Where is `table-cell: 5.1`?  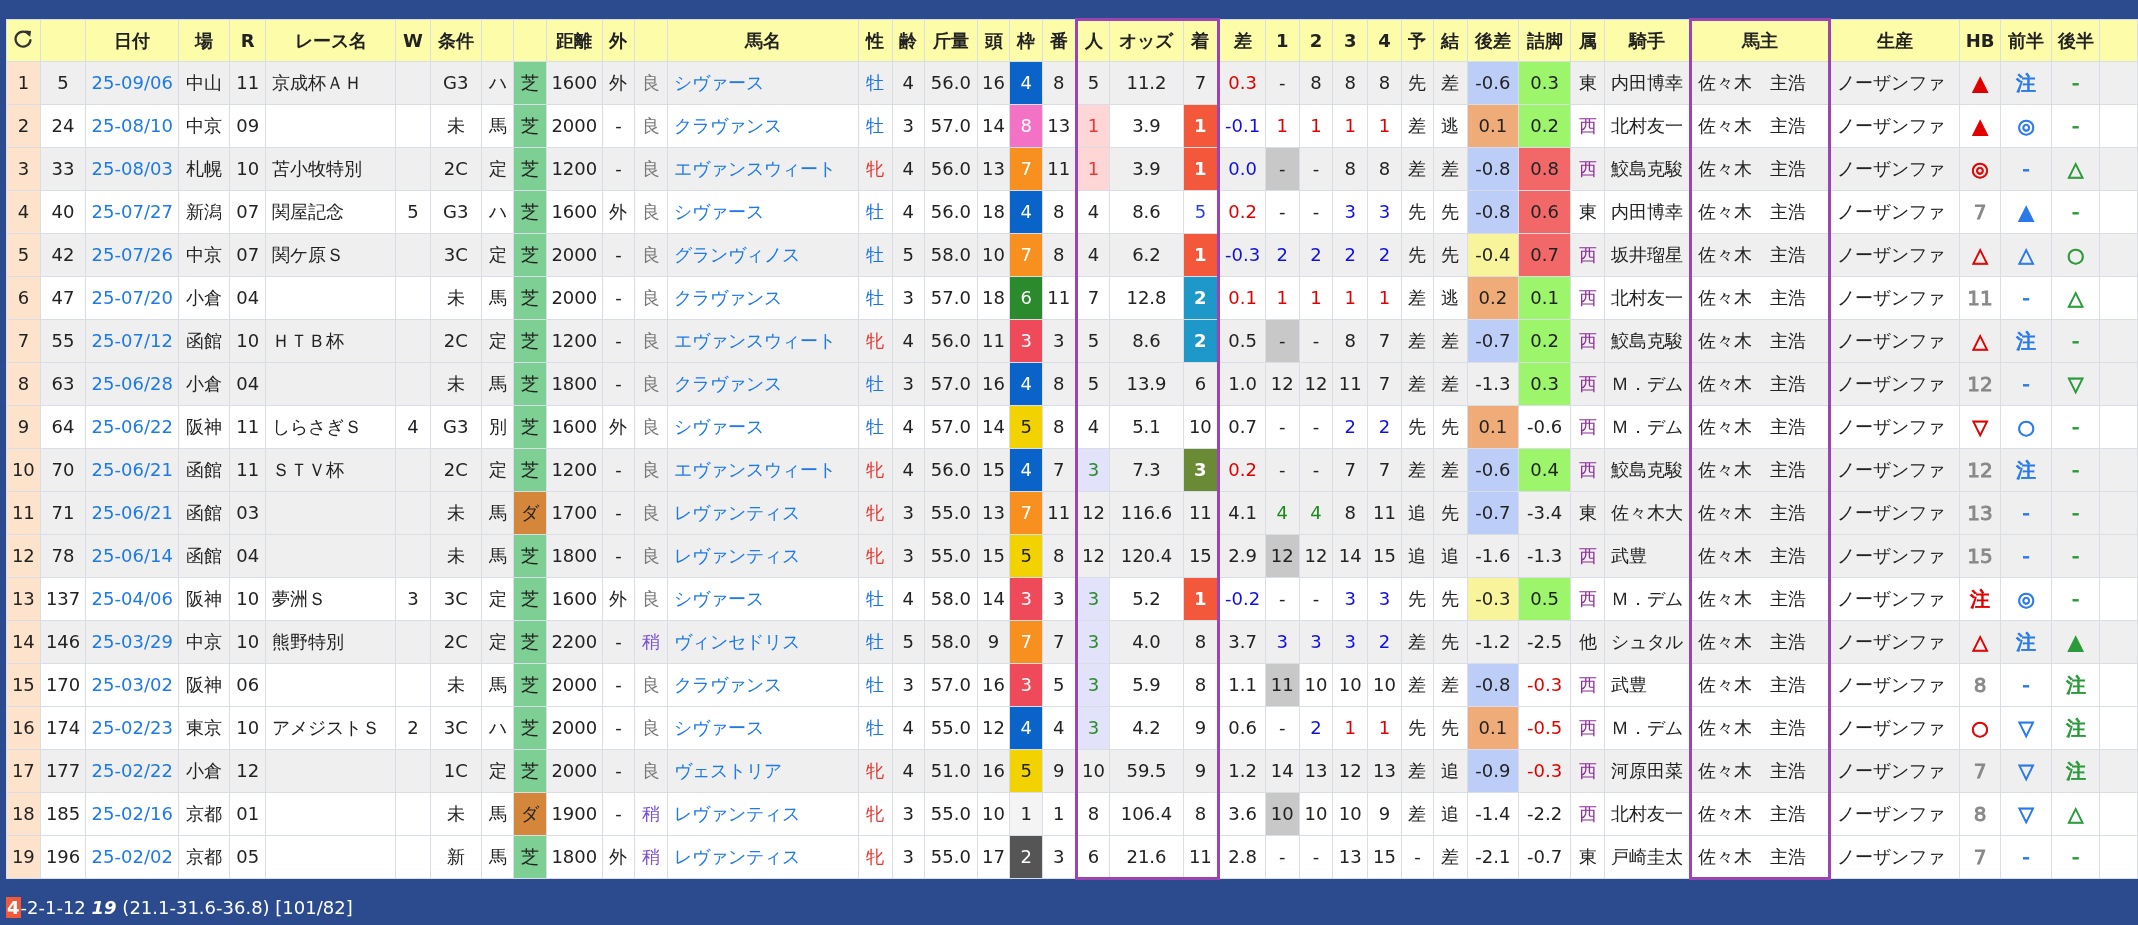 table-cell: 5.1 is located at coordinates (1146, 427).